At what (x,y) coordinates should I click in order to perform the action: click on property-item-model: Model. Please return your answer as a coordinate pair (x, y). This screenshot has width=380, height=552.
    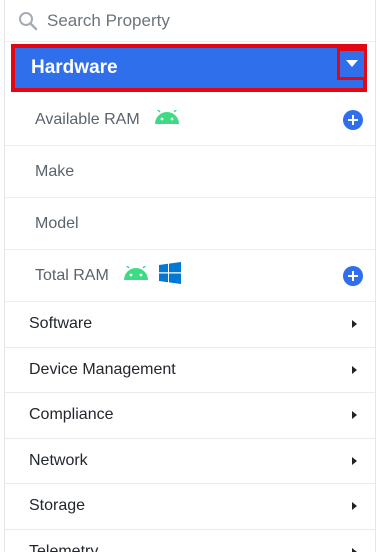
    Looking at the image, I should click on (190, 224).